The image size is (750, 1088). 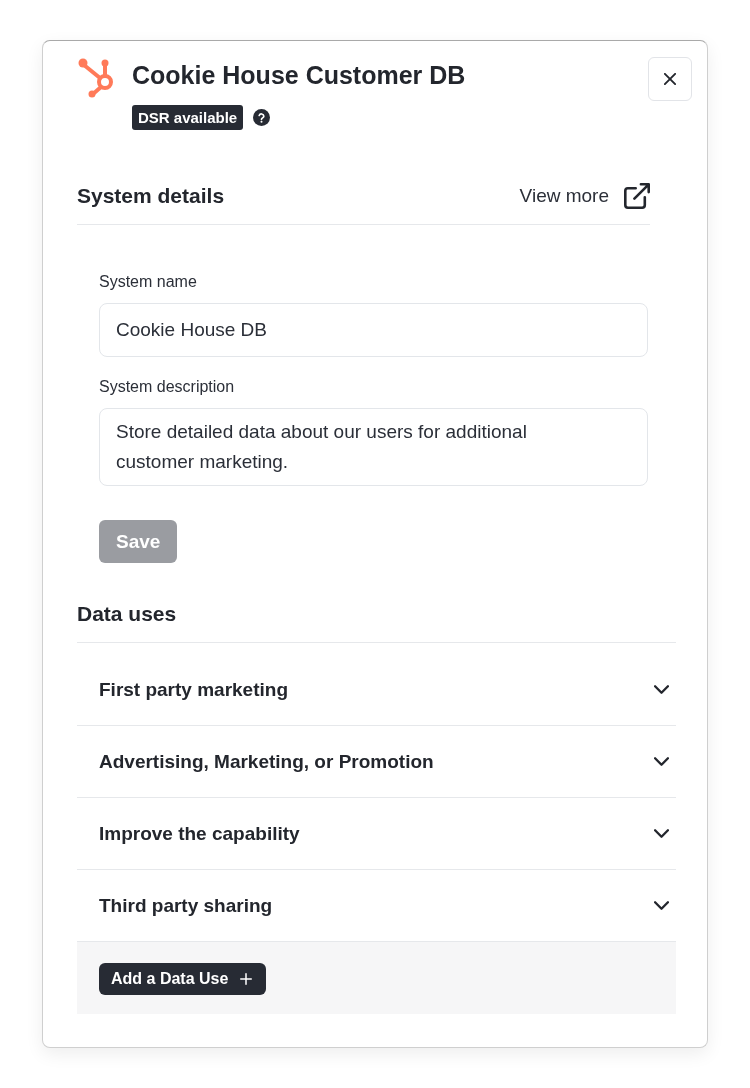 I want to click on close-icon, so click(x=670, y=79).